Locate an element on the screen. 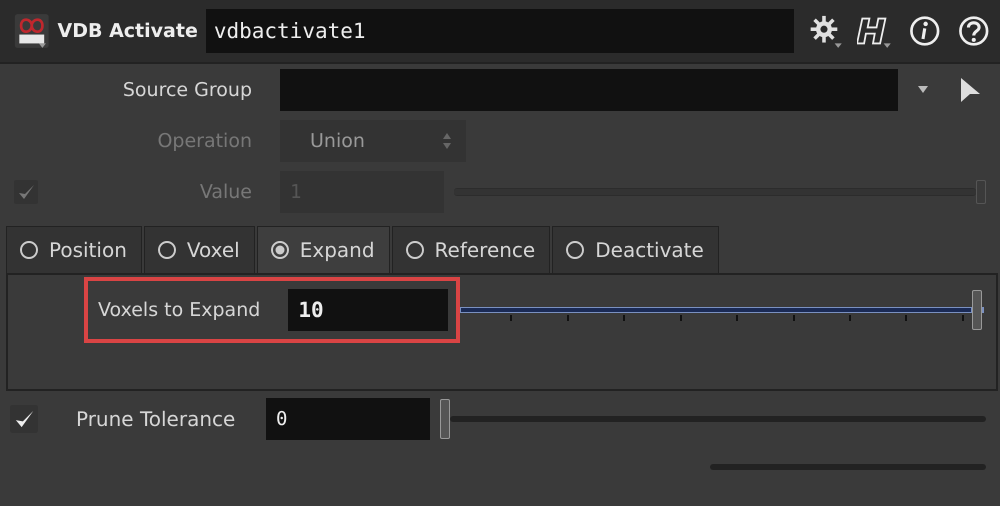 Image resolution: width=1000 pixels, height=506 pixels. gear-icon is located at coordinates (826, 31).